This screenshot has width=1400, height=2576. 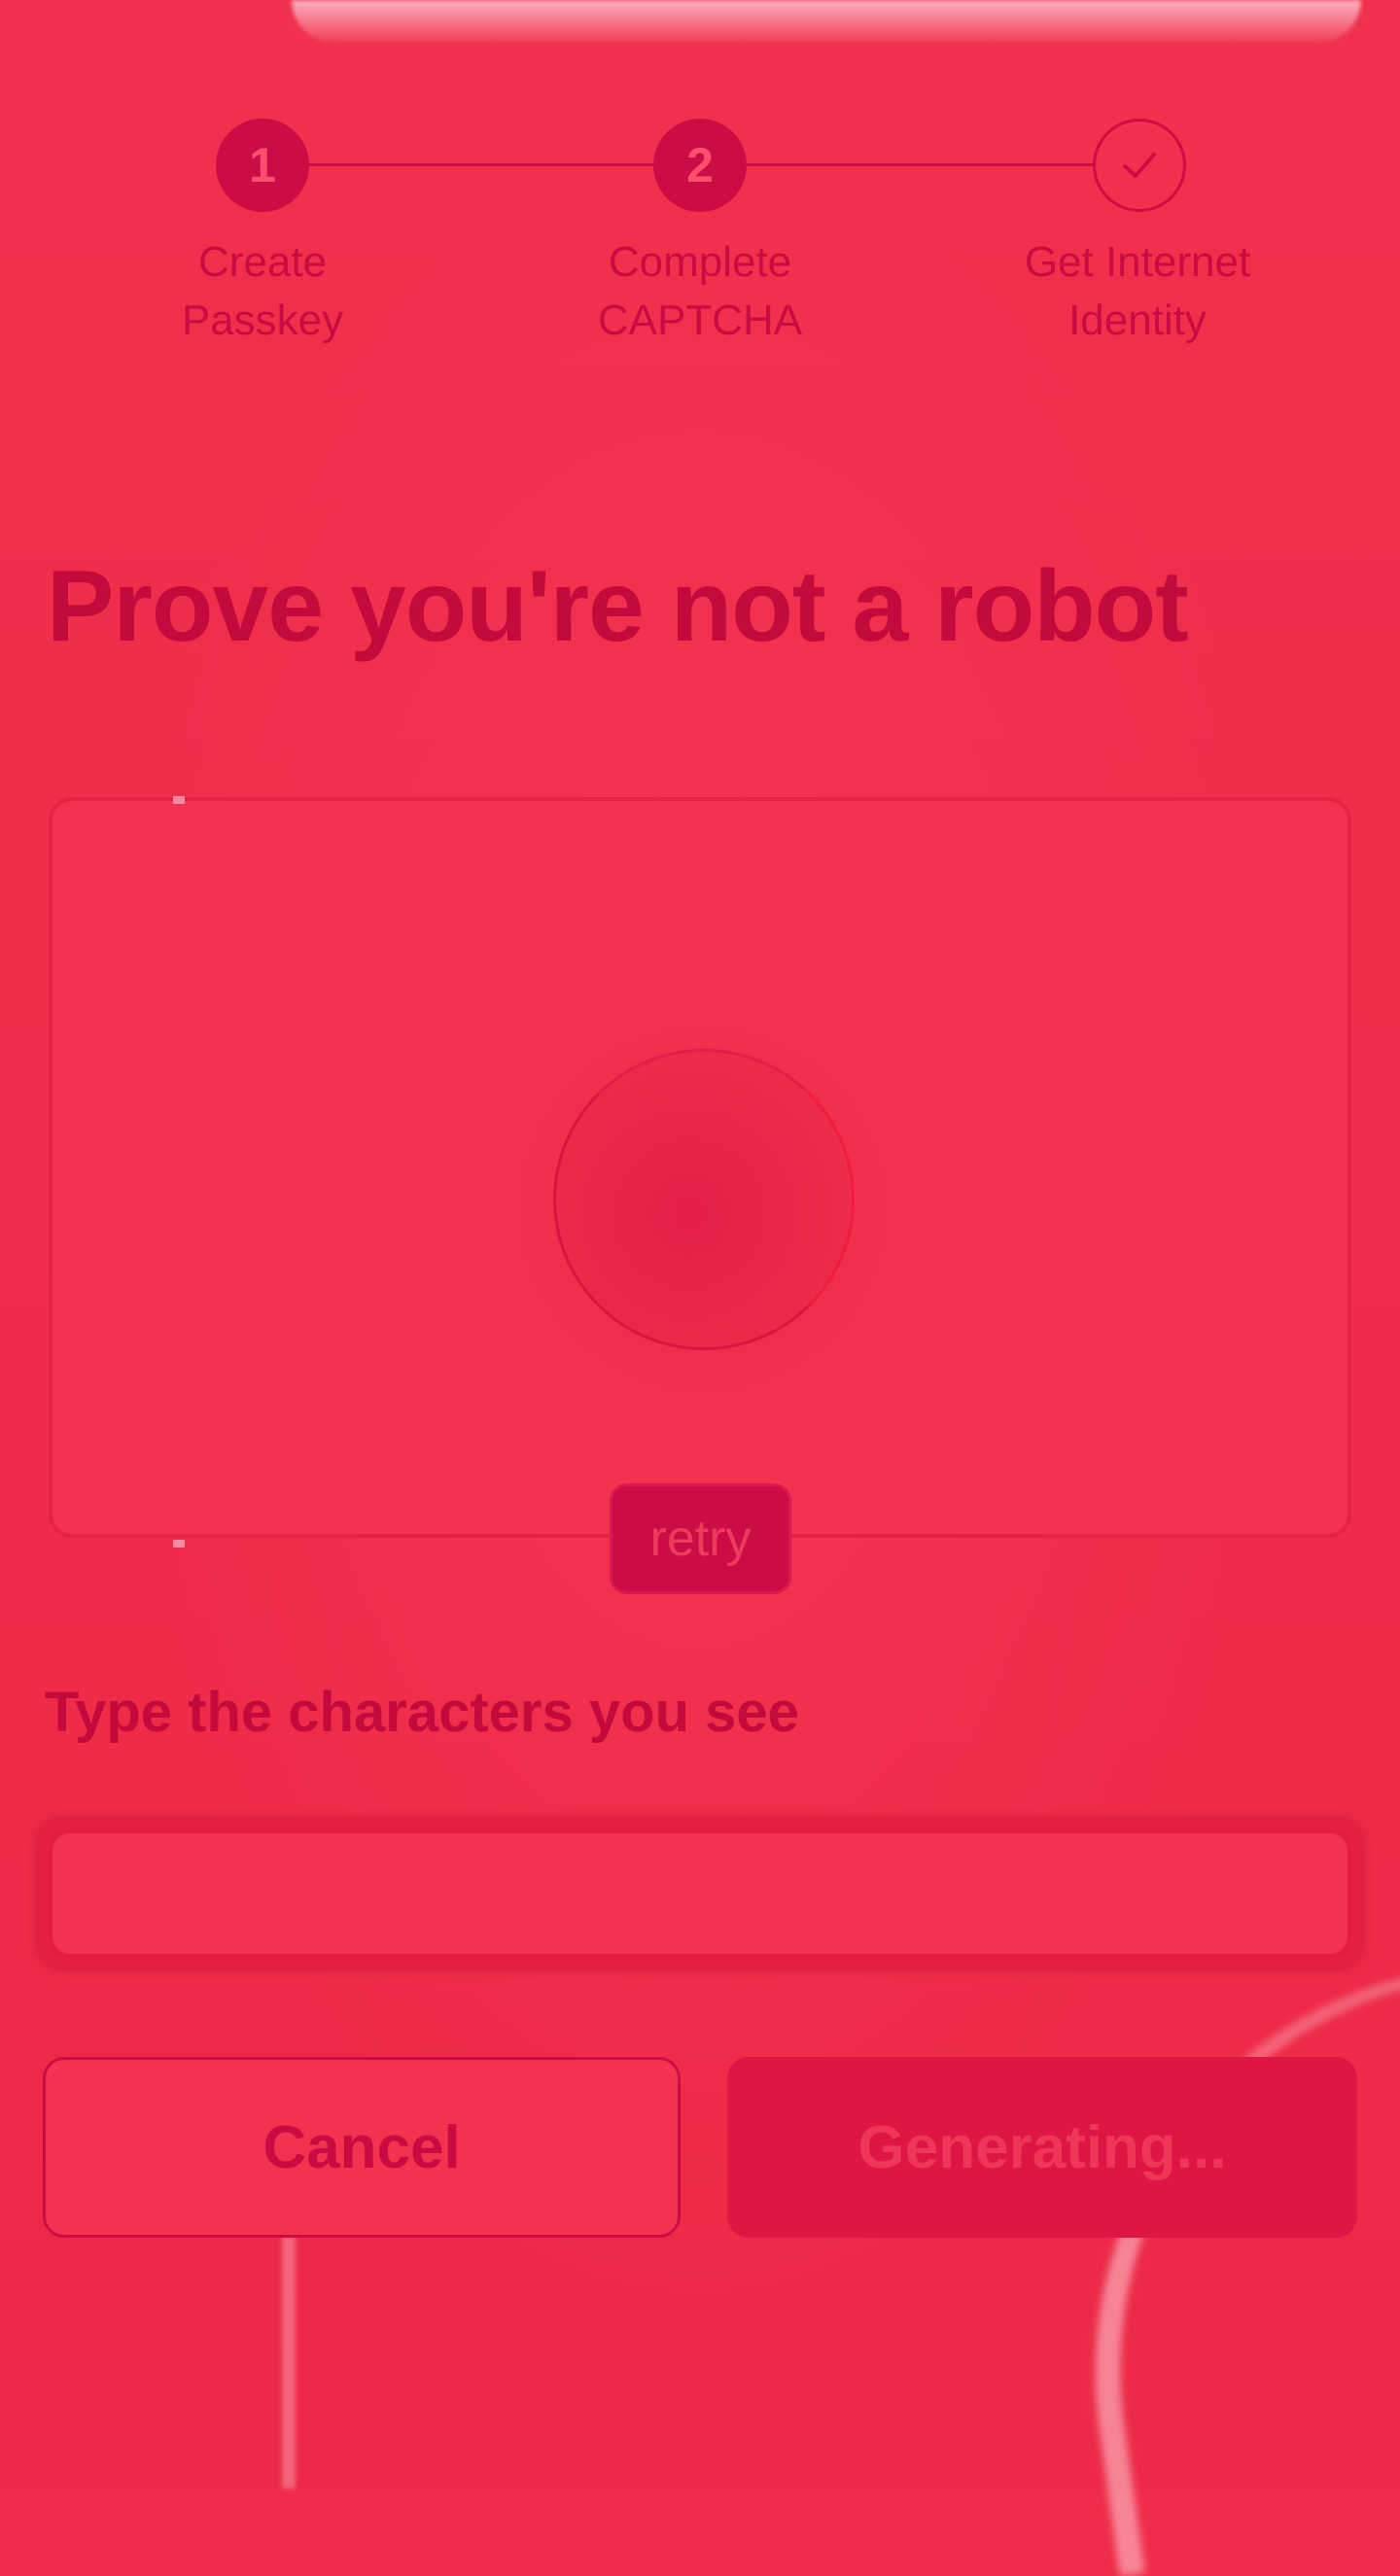 What do you see at coordinates (262, 292) in the screenshot?
I see `step-1-label: Create Passkey` at bounding box center [262, 292].